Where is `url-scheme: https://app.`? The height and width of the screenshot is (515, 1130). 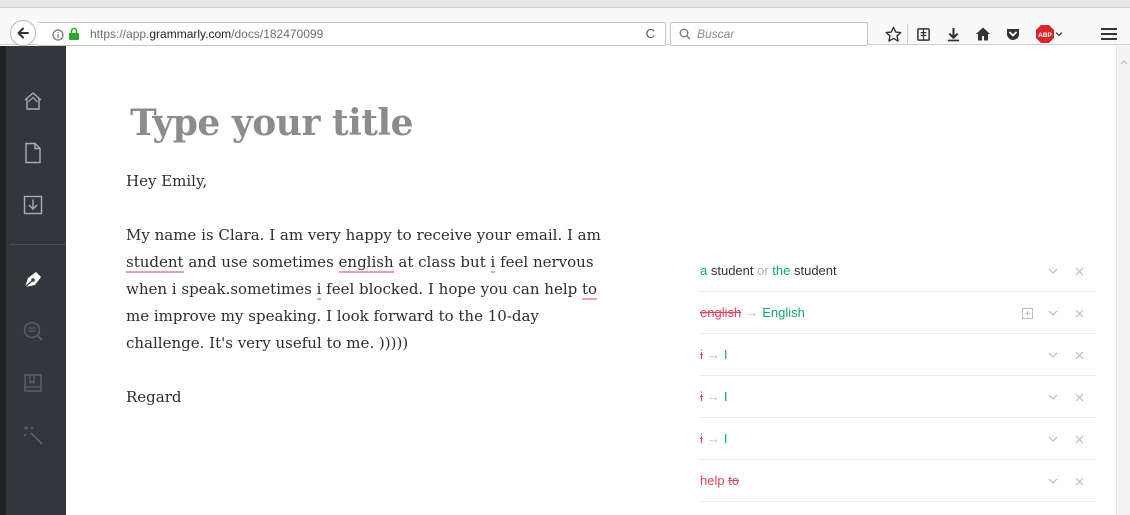 url-scheme: https://app. is located at coordinates (120, 34).